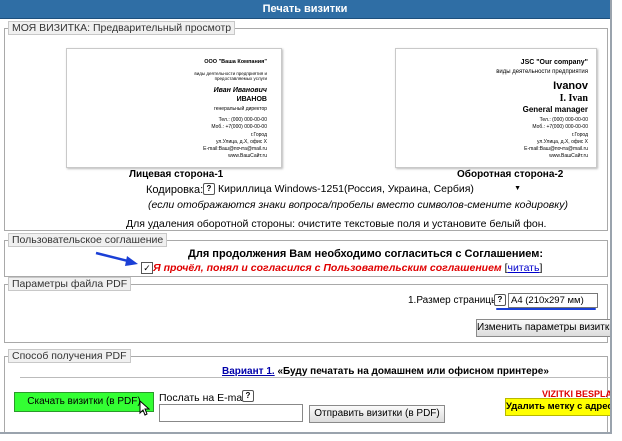 This screenshot has height=441, width=622. What do you see at coordinates (231, 413) in the screenshot?
I see `email-input` at bounding box center [231, 413].